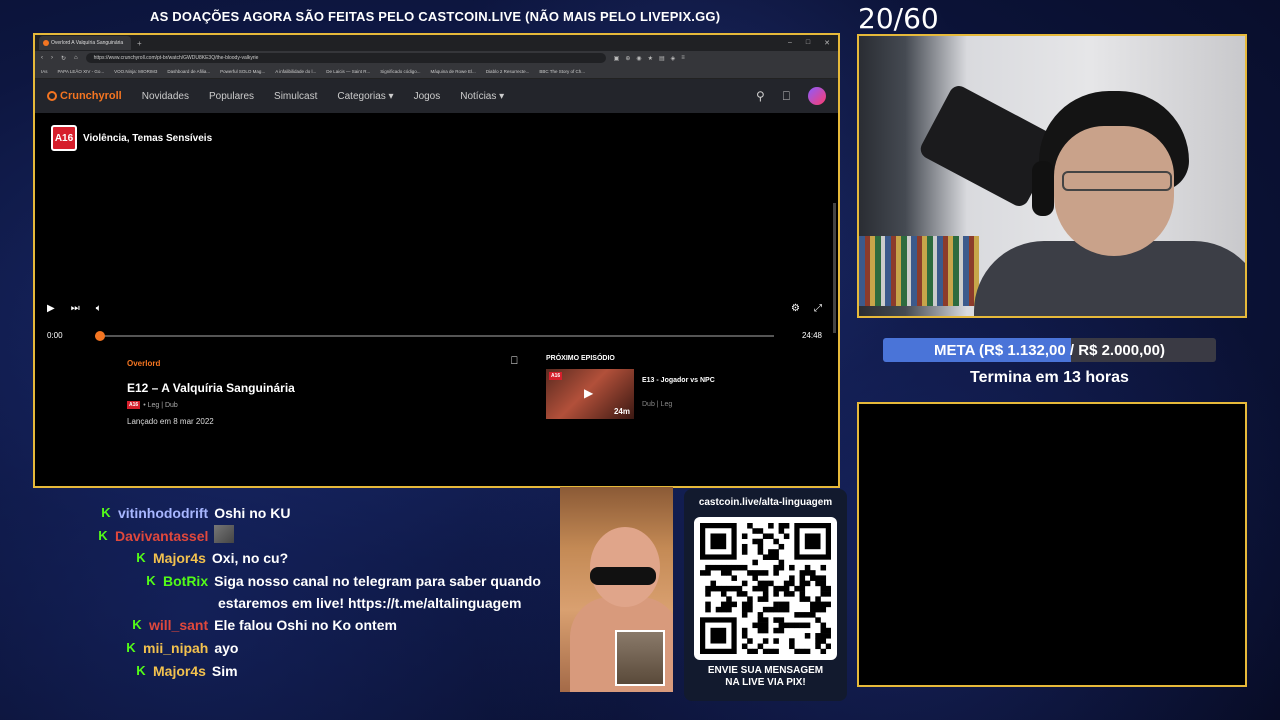 The width and height of the screenshot is (1280, 720). What do you see at coordinates (662, 58) in the screenshot?
I see `extension-icon: ▤` at bounding box center [662, 58].